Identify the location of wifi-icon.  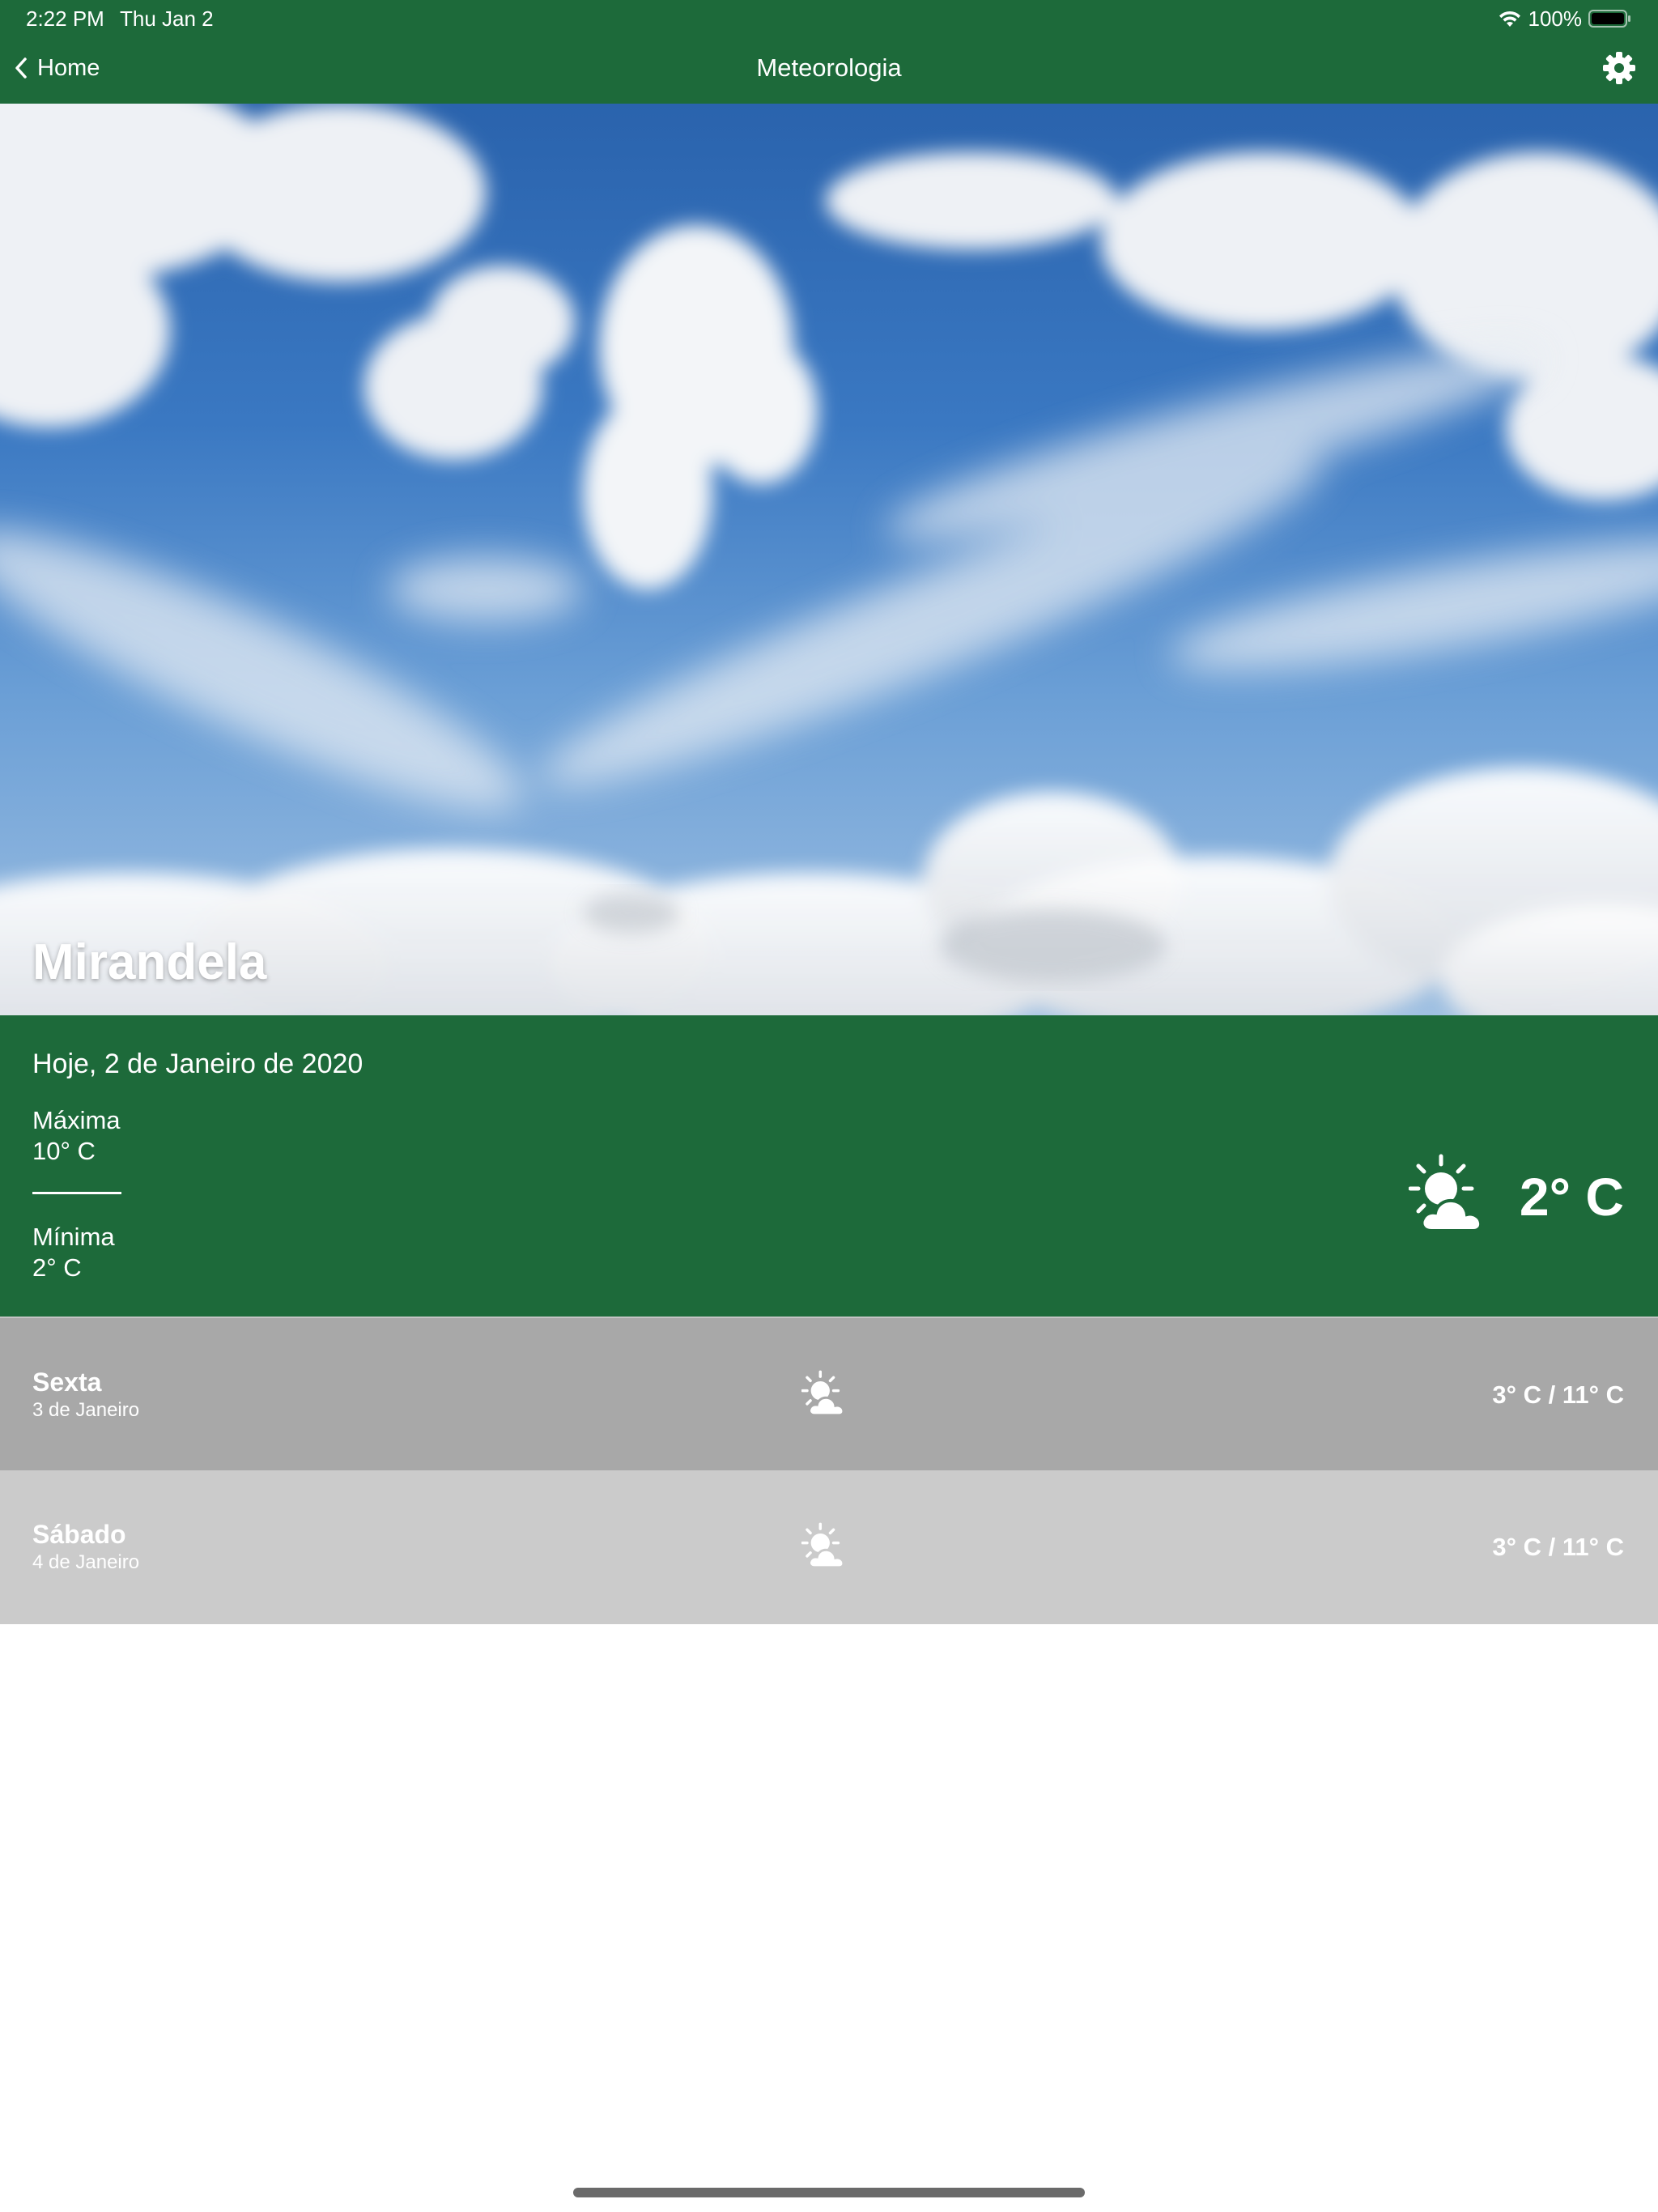
(1509, 19).